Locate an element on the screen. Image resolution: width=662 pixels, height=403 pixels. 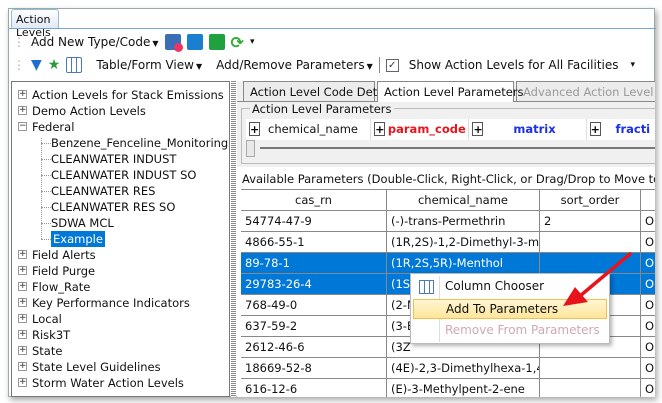
tab-action-level-parameters: Action Level Parameters is located at coordinates (450, 91).